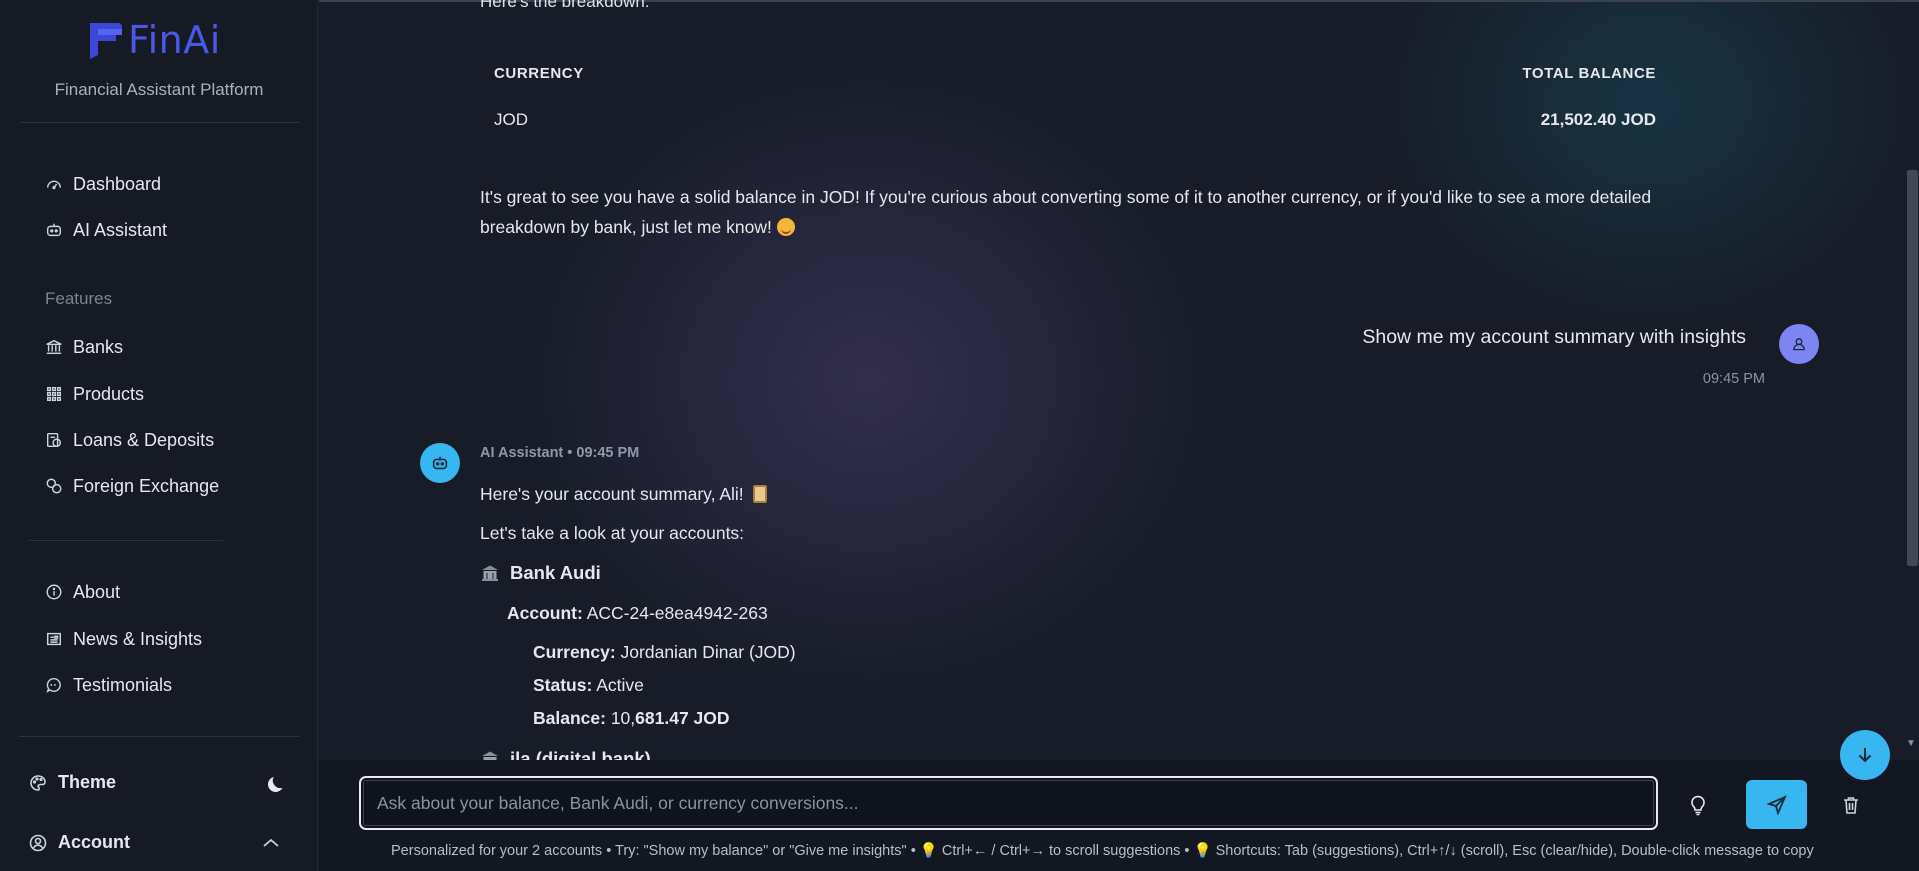 The width and height of the screenshot is (1919, 871). What do you see at coordinates (708, 652) in the screenshot?
I see `currency-value: Jordanian Dinar (JOD)` at bounding box center [708, 652].